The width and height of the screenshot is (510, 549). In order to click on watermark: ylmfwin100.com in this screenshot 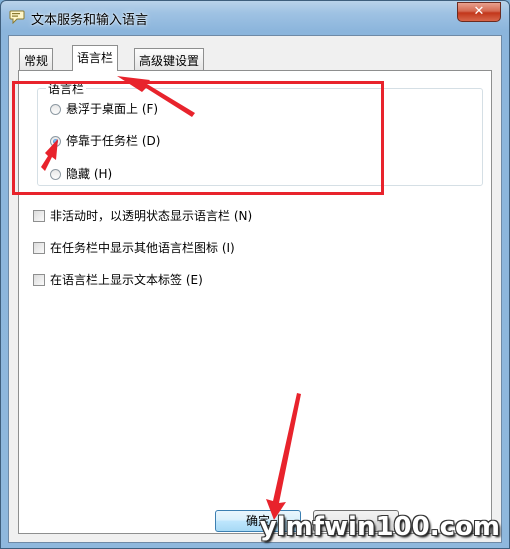, I will do `click(379, 527)`.